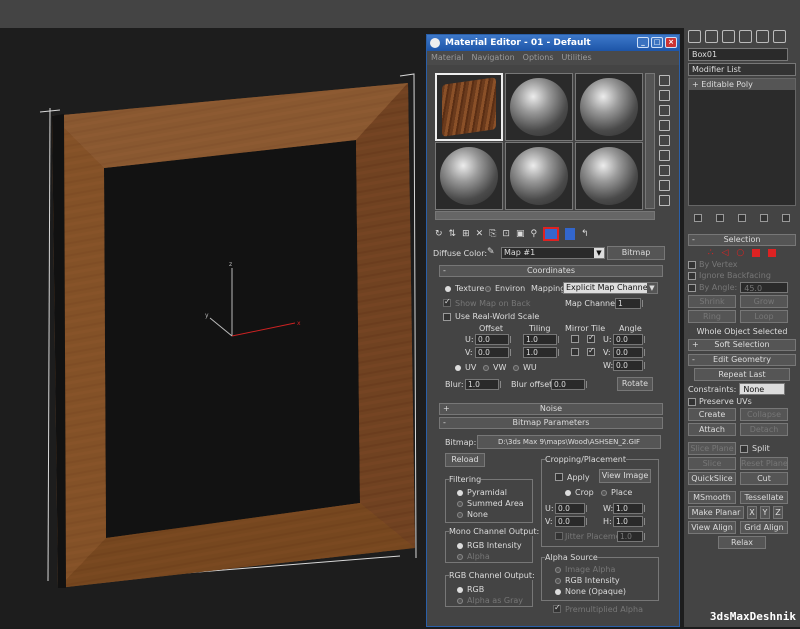 Image resolution: width=800 pixels, height=629 pixels. Describe the element at coordinates (657, 42) in the screenshot. I see `maximize-icon: □` at that location.